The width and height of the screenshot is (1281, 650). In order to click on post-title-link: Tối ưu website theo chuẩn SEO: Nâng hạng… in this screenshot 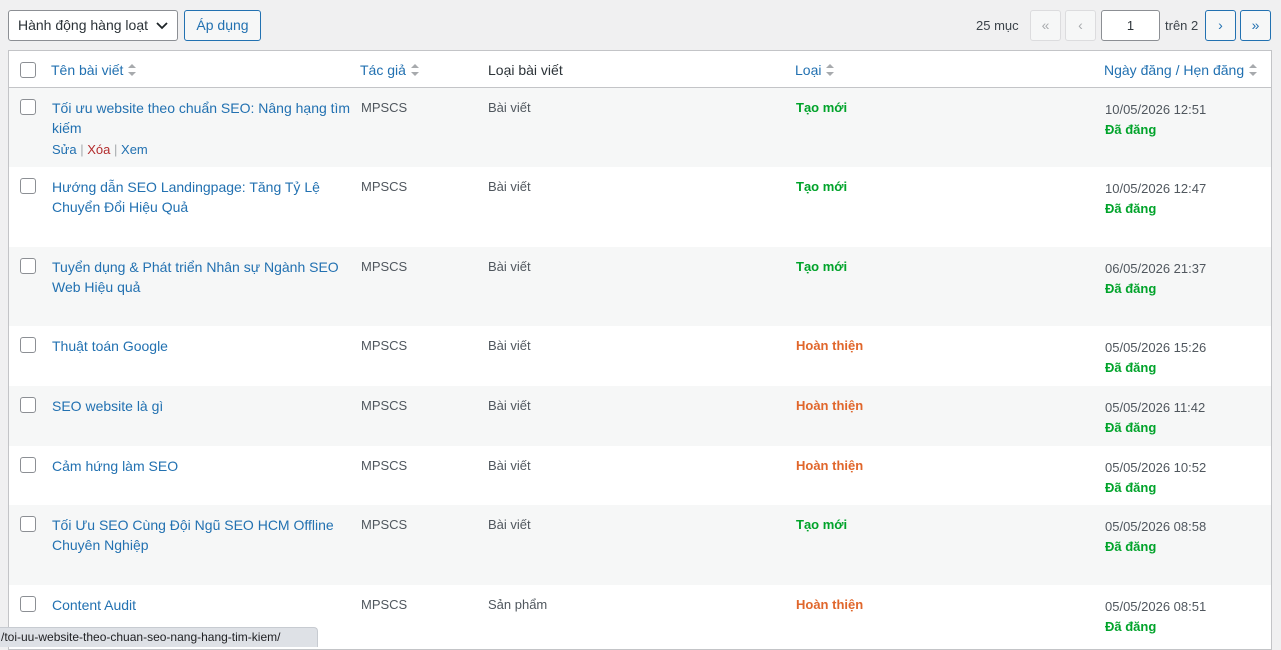, I will do `click(202, 118)`.